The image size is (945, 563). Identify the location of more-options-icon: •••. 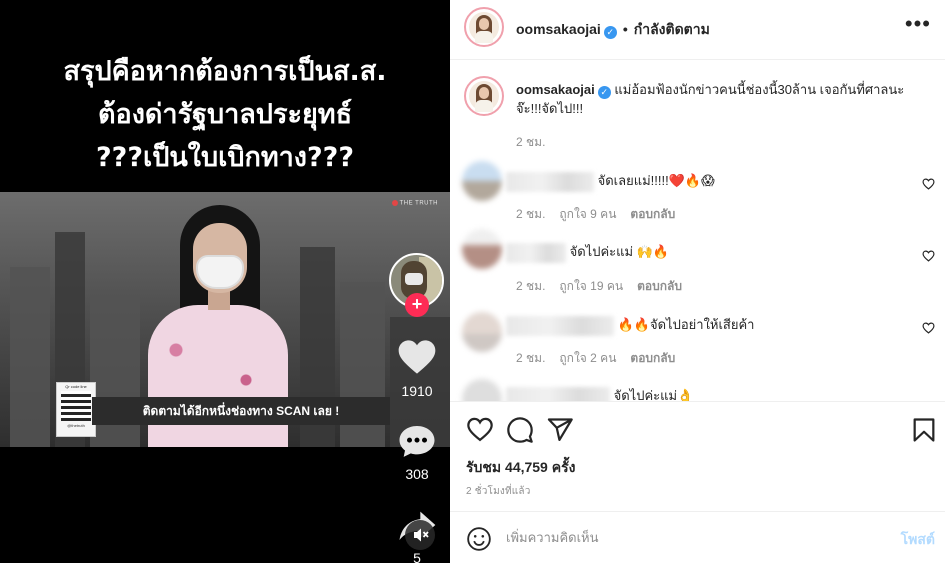
(918, 24).